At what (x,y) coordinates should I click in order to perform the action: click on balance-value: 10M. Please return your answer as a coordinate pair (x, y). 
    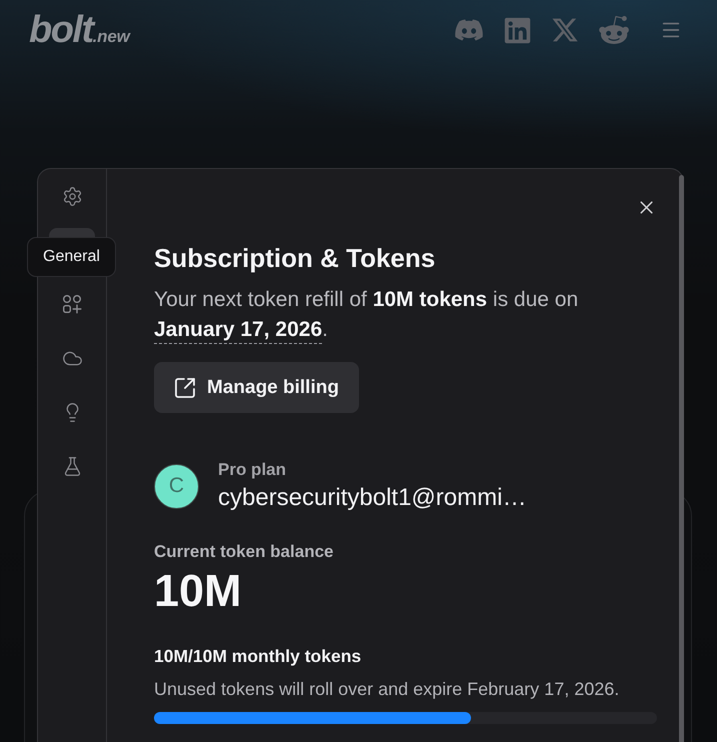
    Looking at the image, I should click on (198, 591).